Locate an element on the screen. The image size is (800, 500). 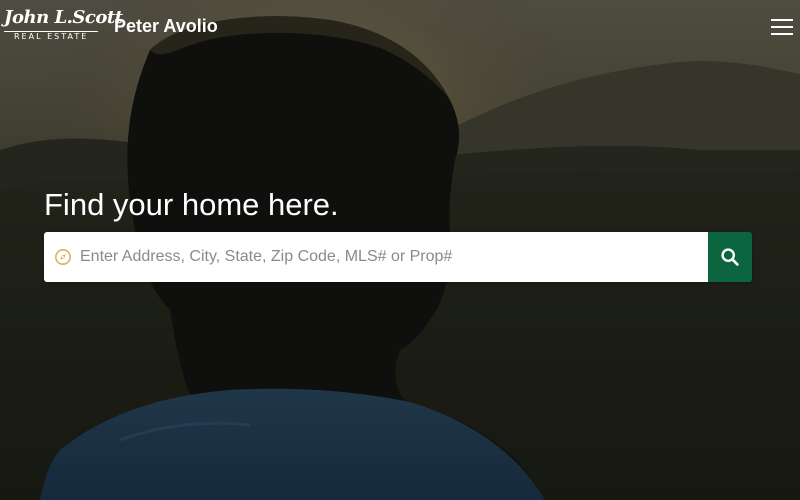
search-field is located at coordinates (376, 257).